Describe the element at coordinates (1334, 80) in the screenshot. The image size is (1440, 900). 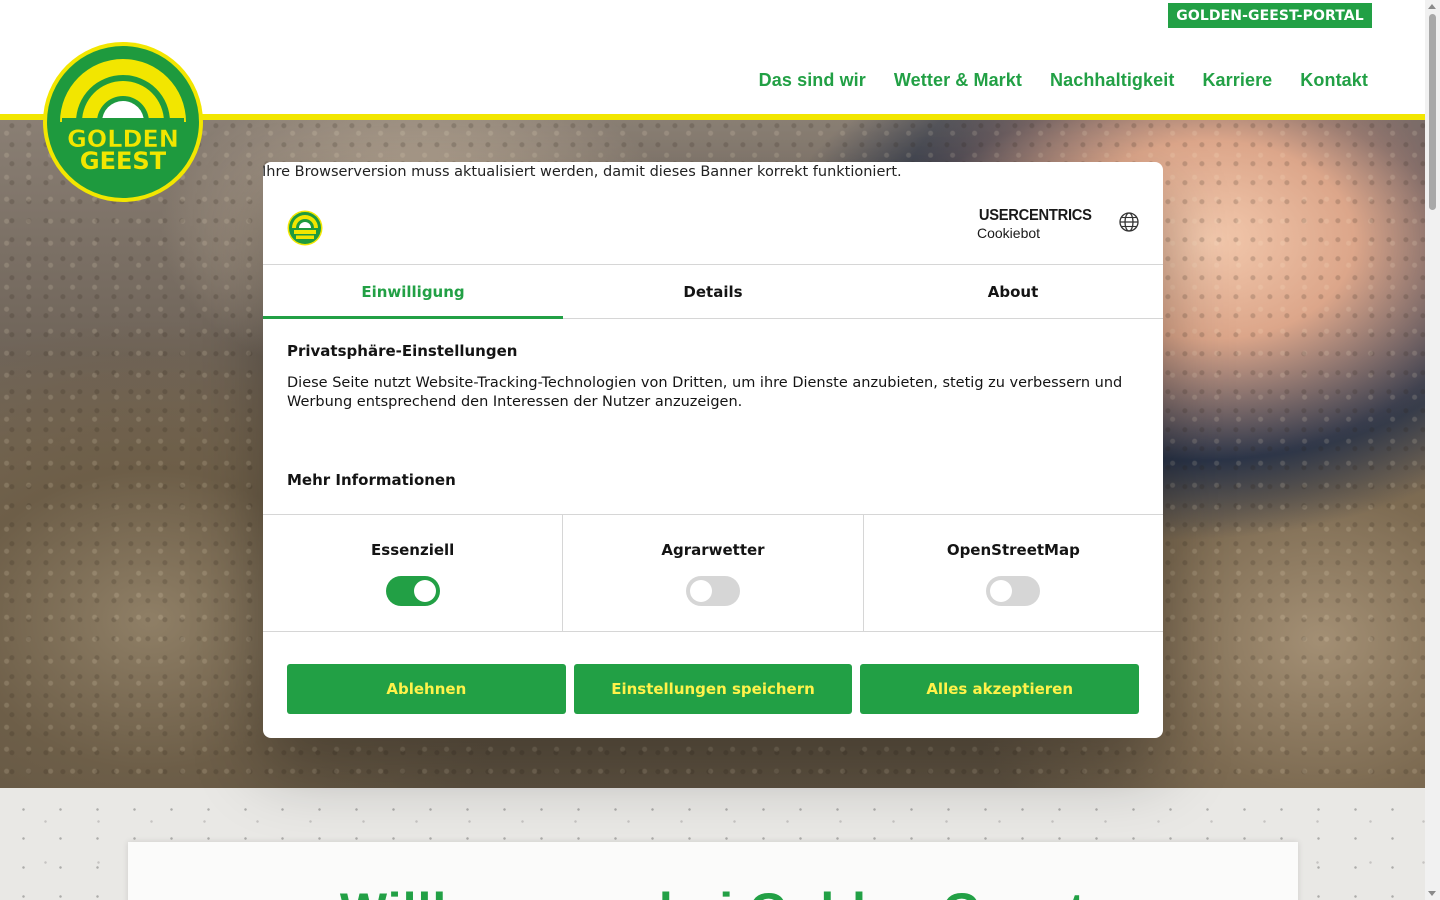
I see `nav-item-kontakt: Kontakt` at that location.